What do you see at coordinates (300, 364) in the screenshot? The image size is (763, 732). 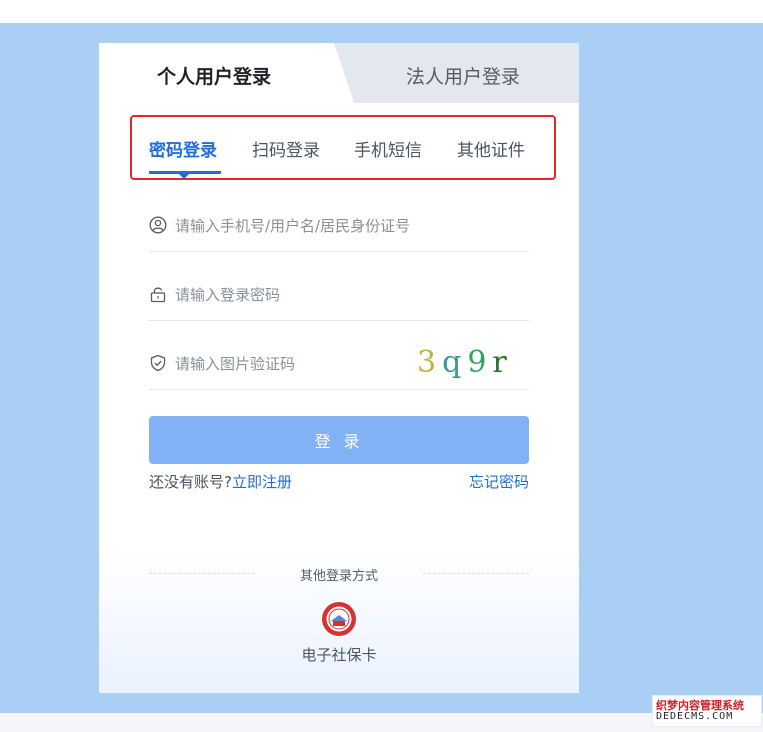 I see `captcha-input` at bounding box center [300, 364].